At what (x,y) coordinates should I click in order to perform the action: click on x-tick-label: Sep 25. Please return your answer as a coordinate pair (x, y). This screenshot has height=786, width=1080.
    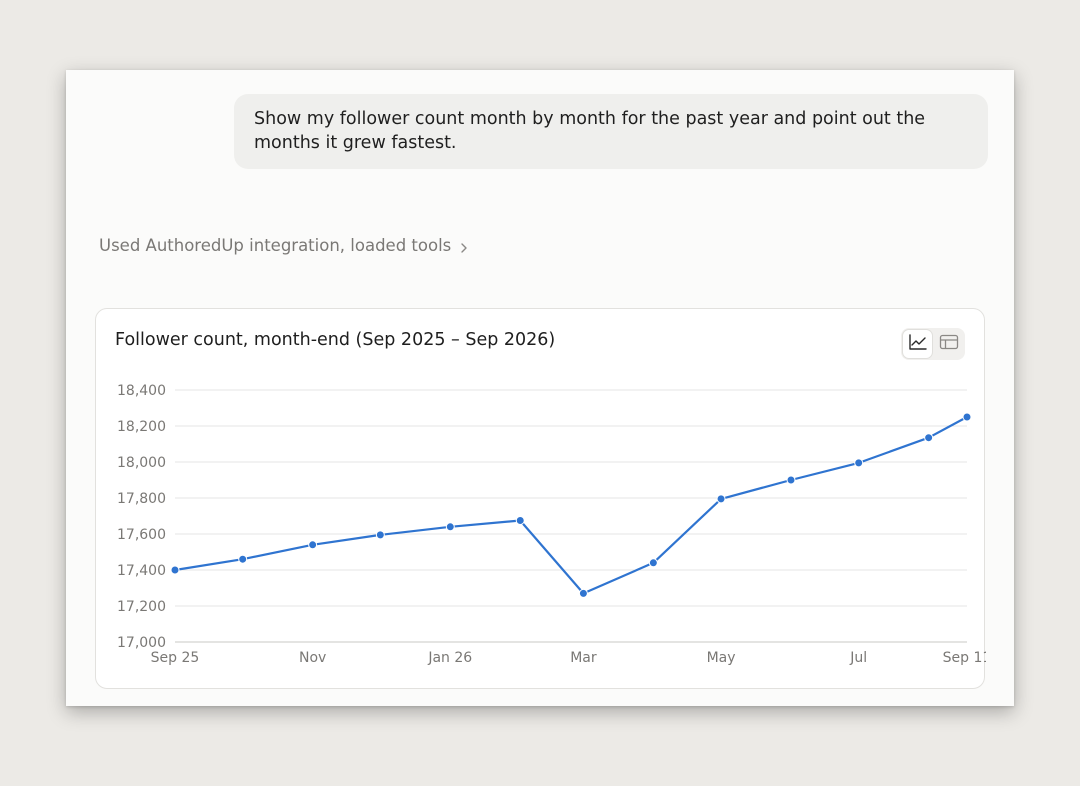
    Looking at the image, I should click on (175, 658).